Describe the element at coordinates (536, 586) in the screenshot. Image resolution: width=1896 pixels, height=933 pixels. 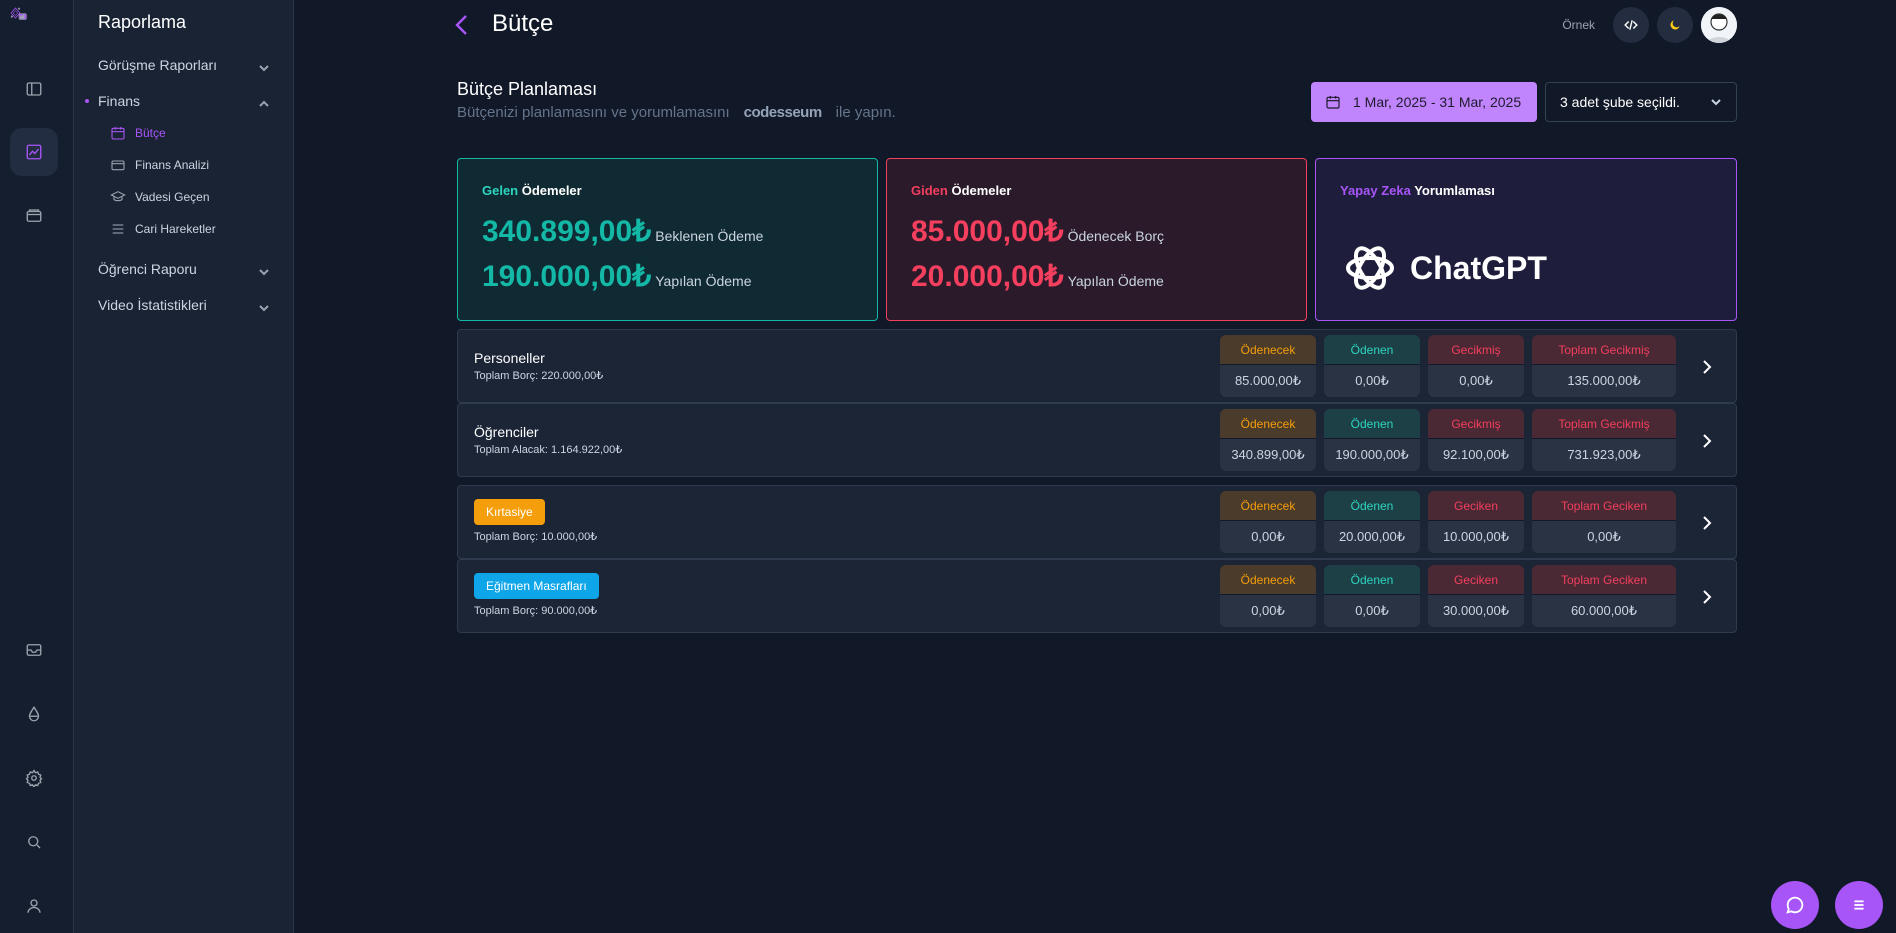
I see `category-tag: Eğitmen Masrafları` at that location.